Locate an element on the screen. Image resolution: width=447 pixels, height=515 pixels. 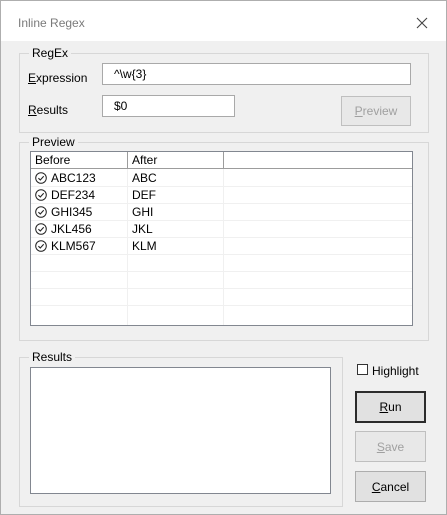
before-cell: KLM567 is located at coordinates (73, 246).